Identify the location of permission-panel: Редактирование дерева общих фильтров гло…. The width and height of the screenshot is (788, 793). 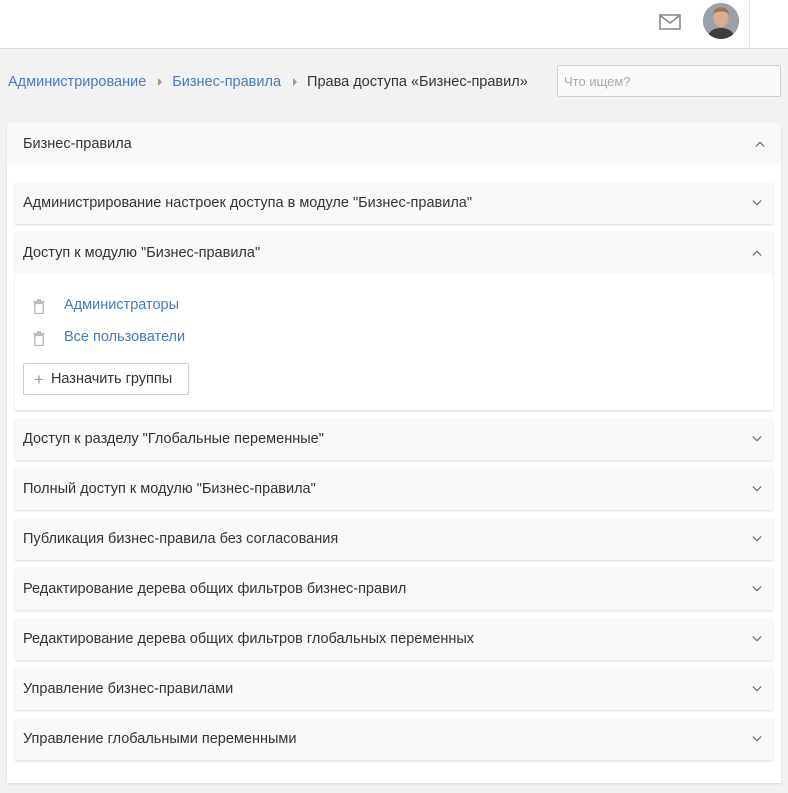
(394, 639).